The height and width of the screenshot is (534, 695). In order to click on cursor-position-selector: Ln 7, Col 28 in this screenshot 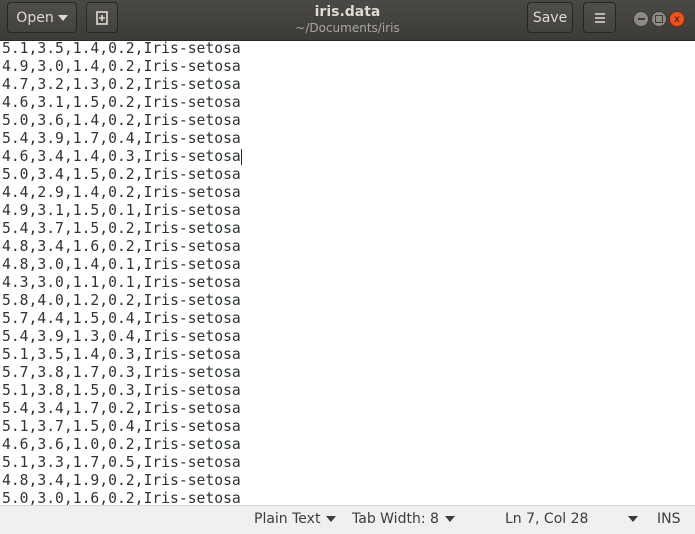, I will do `click(572, 519)`.